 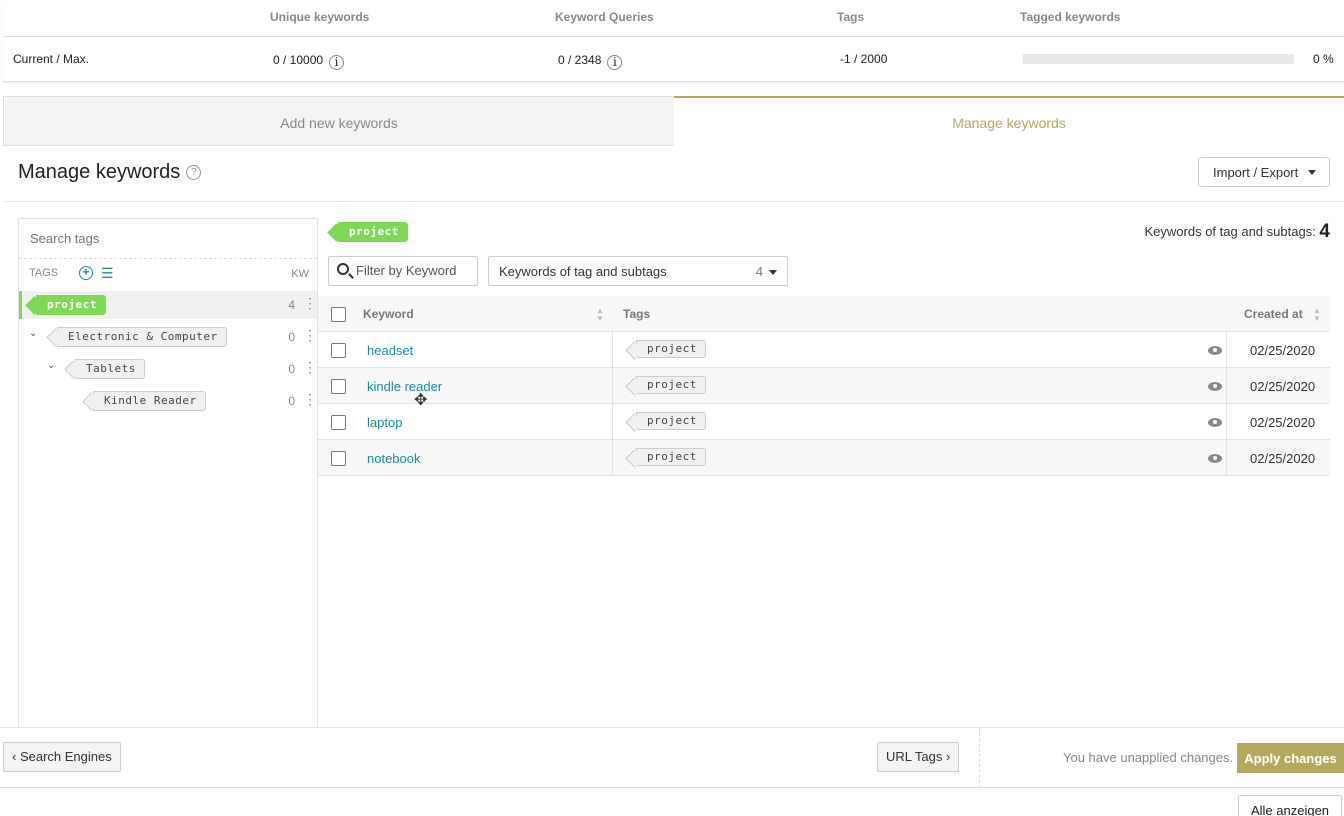 I want to click on import-export-button: Import / Export, so click(x=1264, y=172).